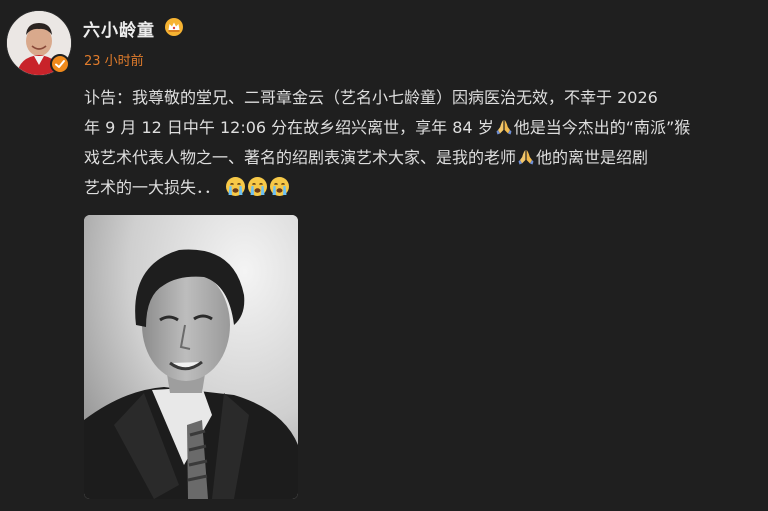 The height and width of the screenshot is (511, 768). What do you see at coordinates (152, 187) in the screenshot?
I see `post-text-segment: 艺术的一大损失．．` at bounding box center [152, 187].